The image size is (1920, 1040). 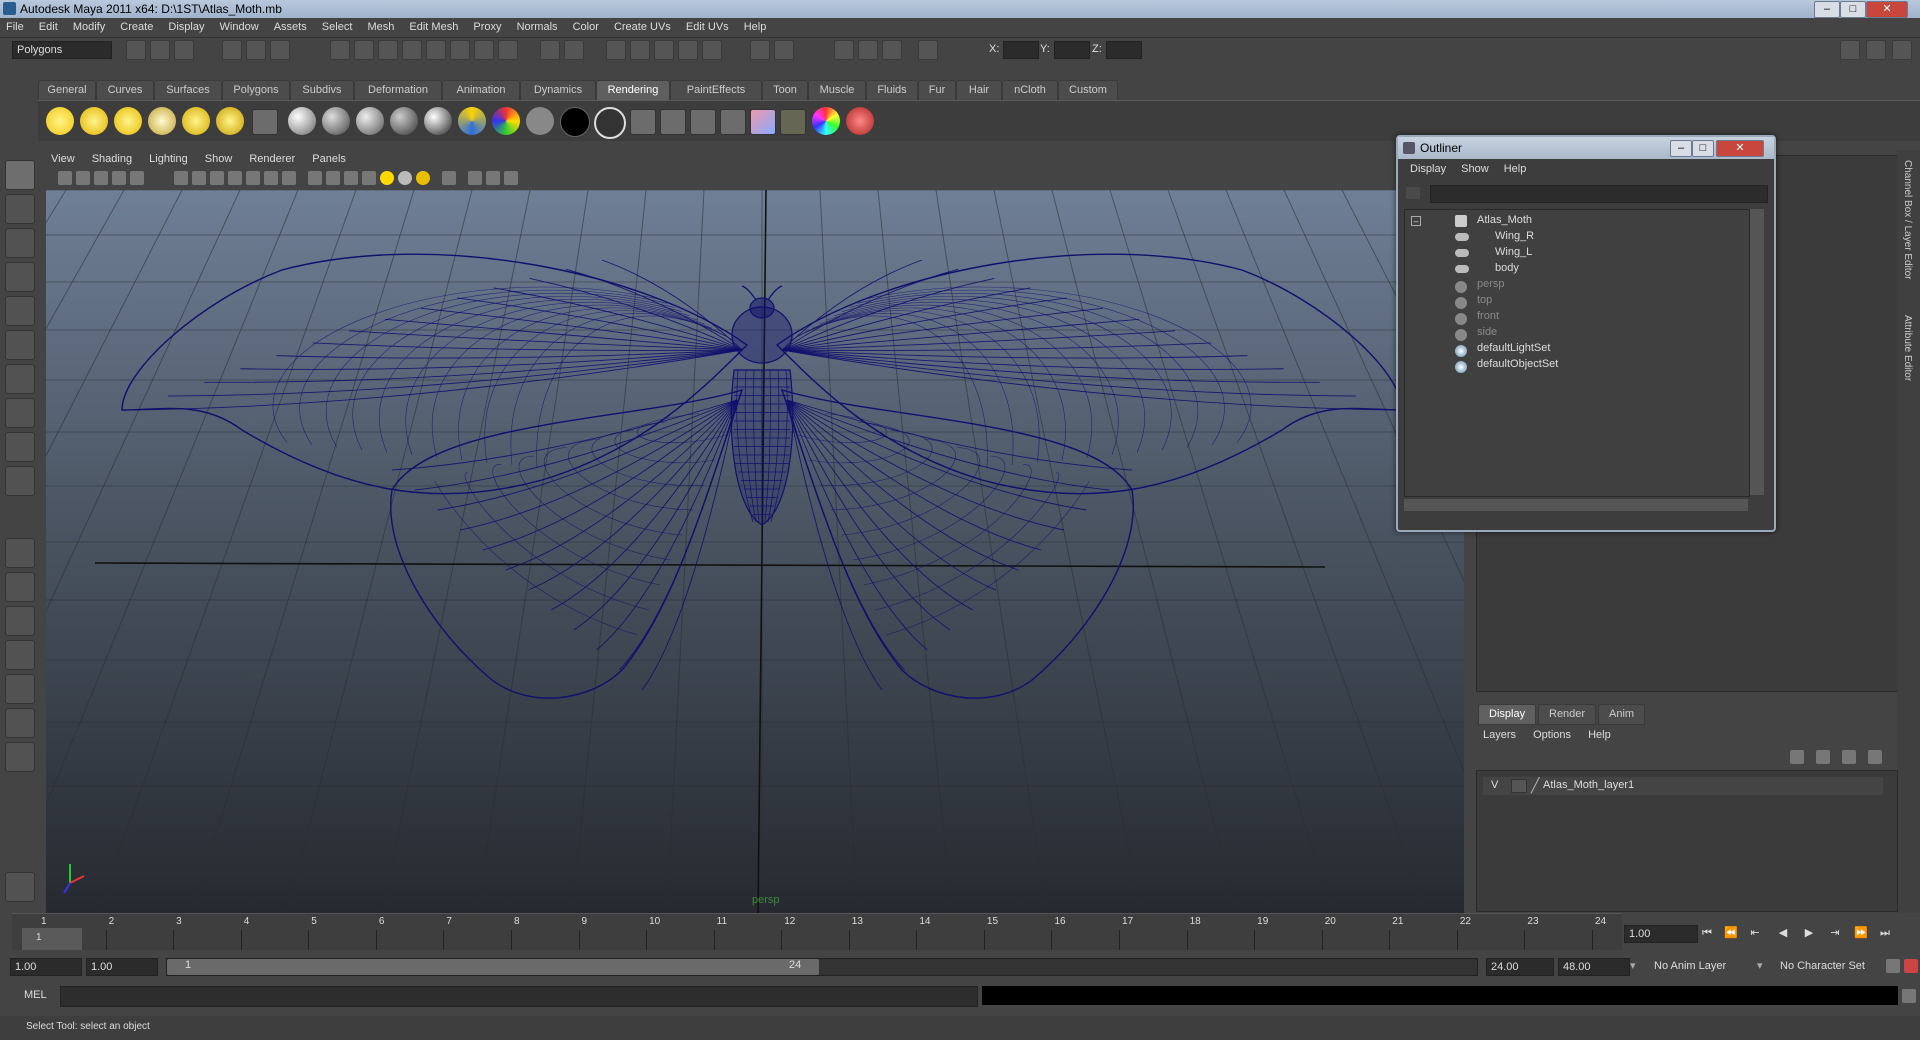 What do you see at coordinates (550, 50) in the screenshot?
I see `lock-icon` at bounding box center [550, 50].